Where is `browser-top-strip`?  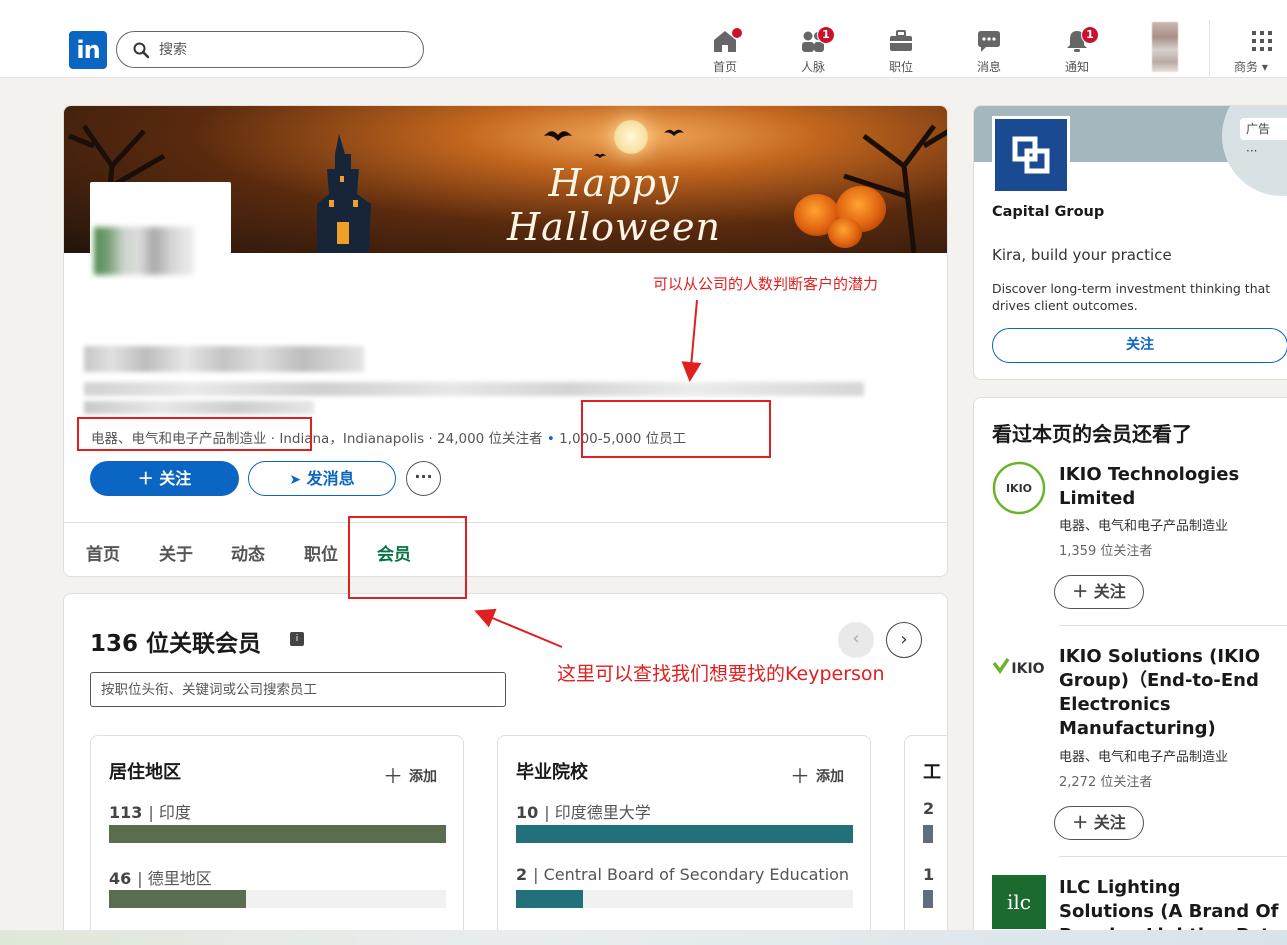 browser-top-strip is located at coordinates (643, 10).